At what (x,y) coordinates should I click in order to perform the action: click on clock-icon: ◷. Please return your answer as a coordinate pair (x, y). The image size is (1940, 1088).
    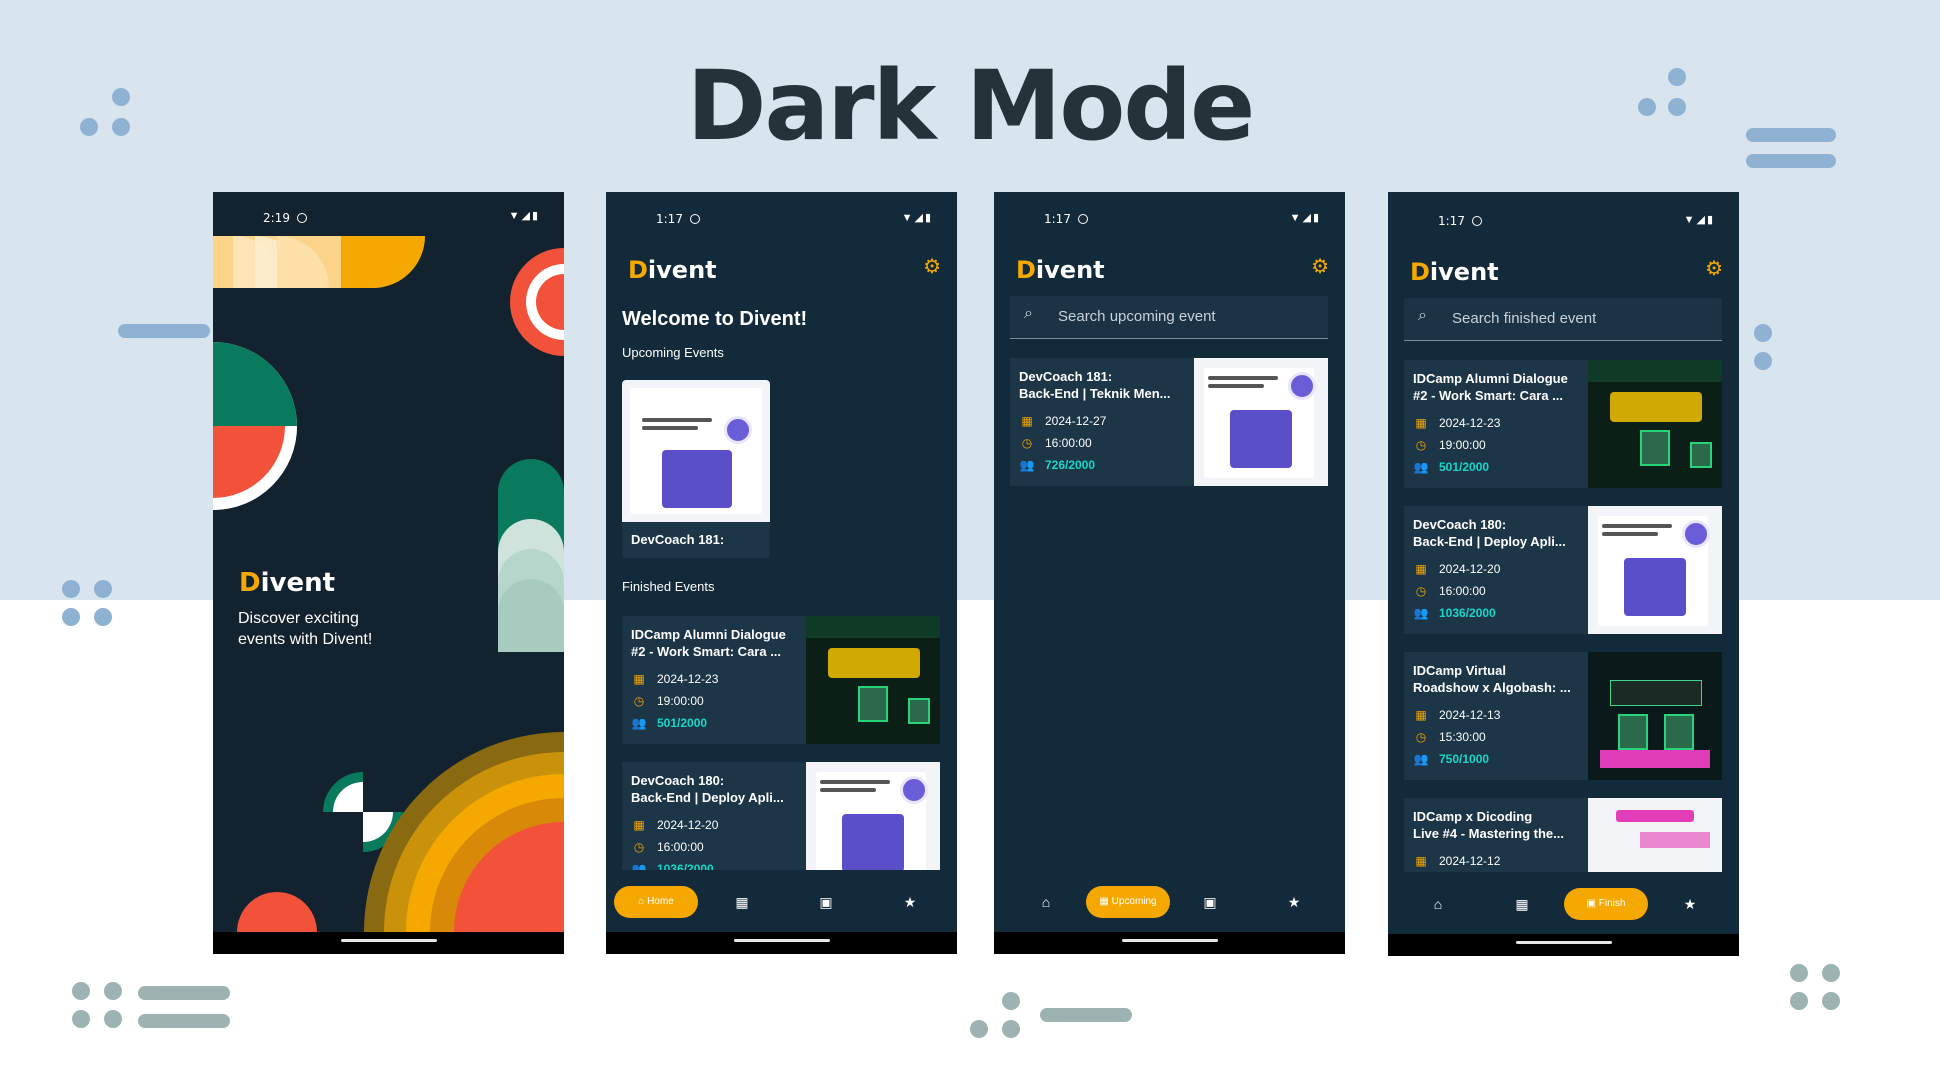
    Looking at the image, I should click on (1421, 591).